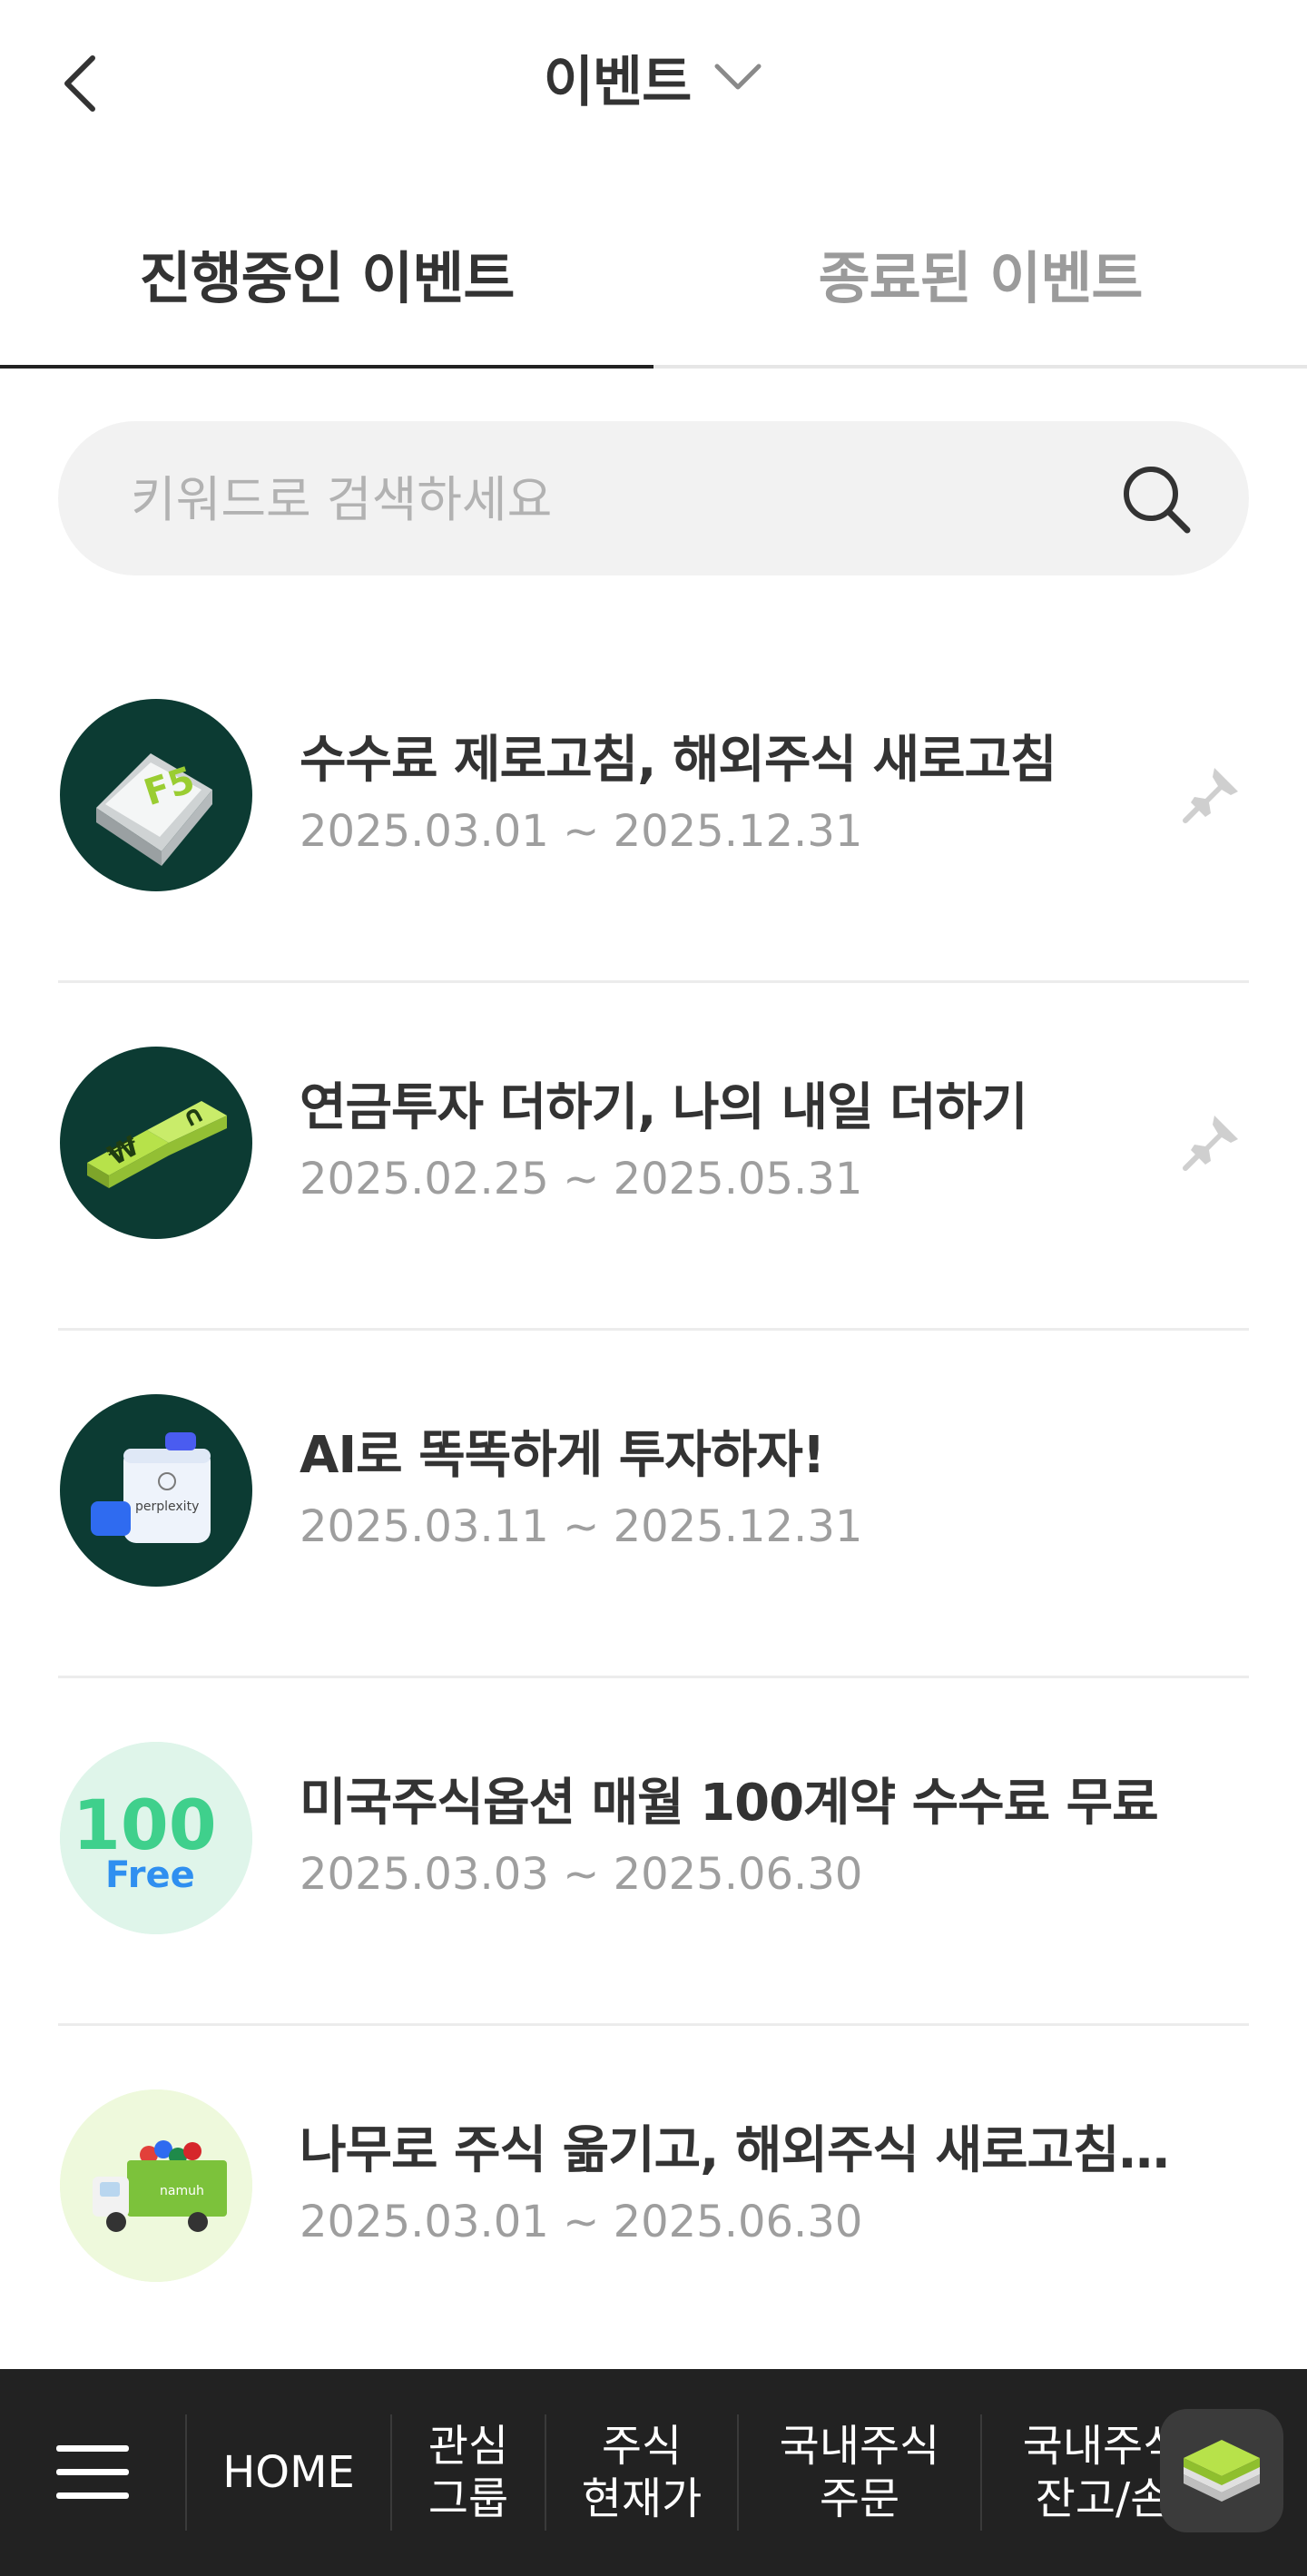 The width and height of the screenshot is (1307, 2576). I want to click on layers-button, so click(1221, 2470).